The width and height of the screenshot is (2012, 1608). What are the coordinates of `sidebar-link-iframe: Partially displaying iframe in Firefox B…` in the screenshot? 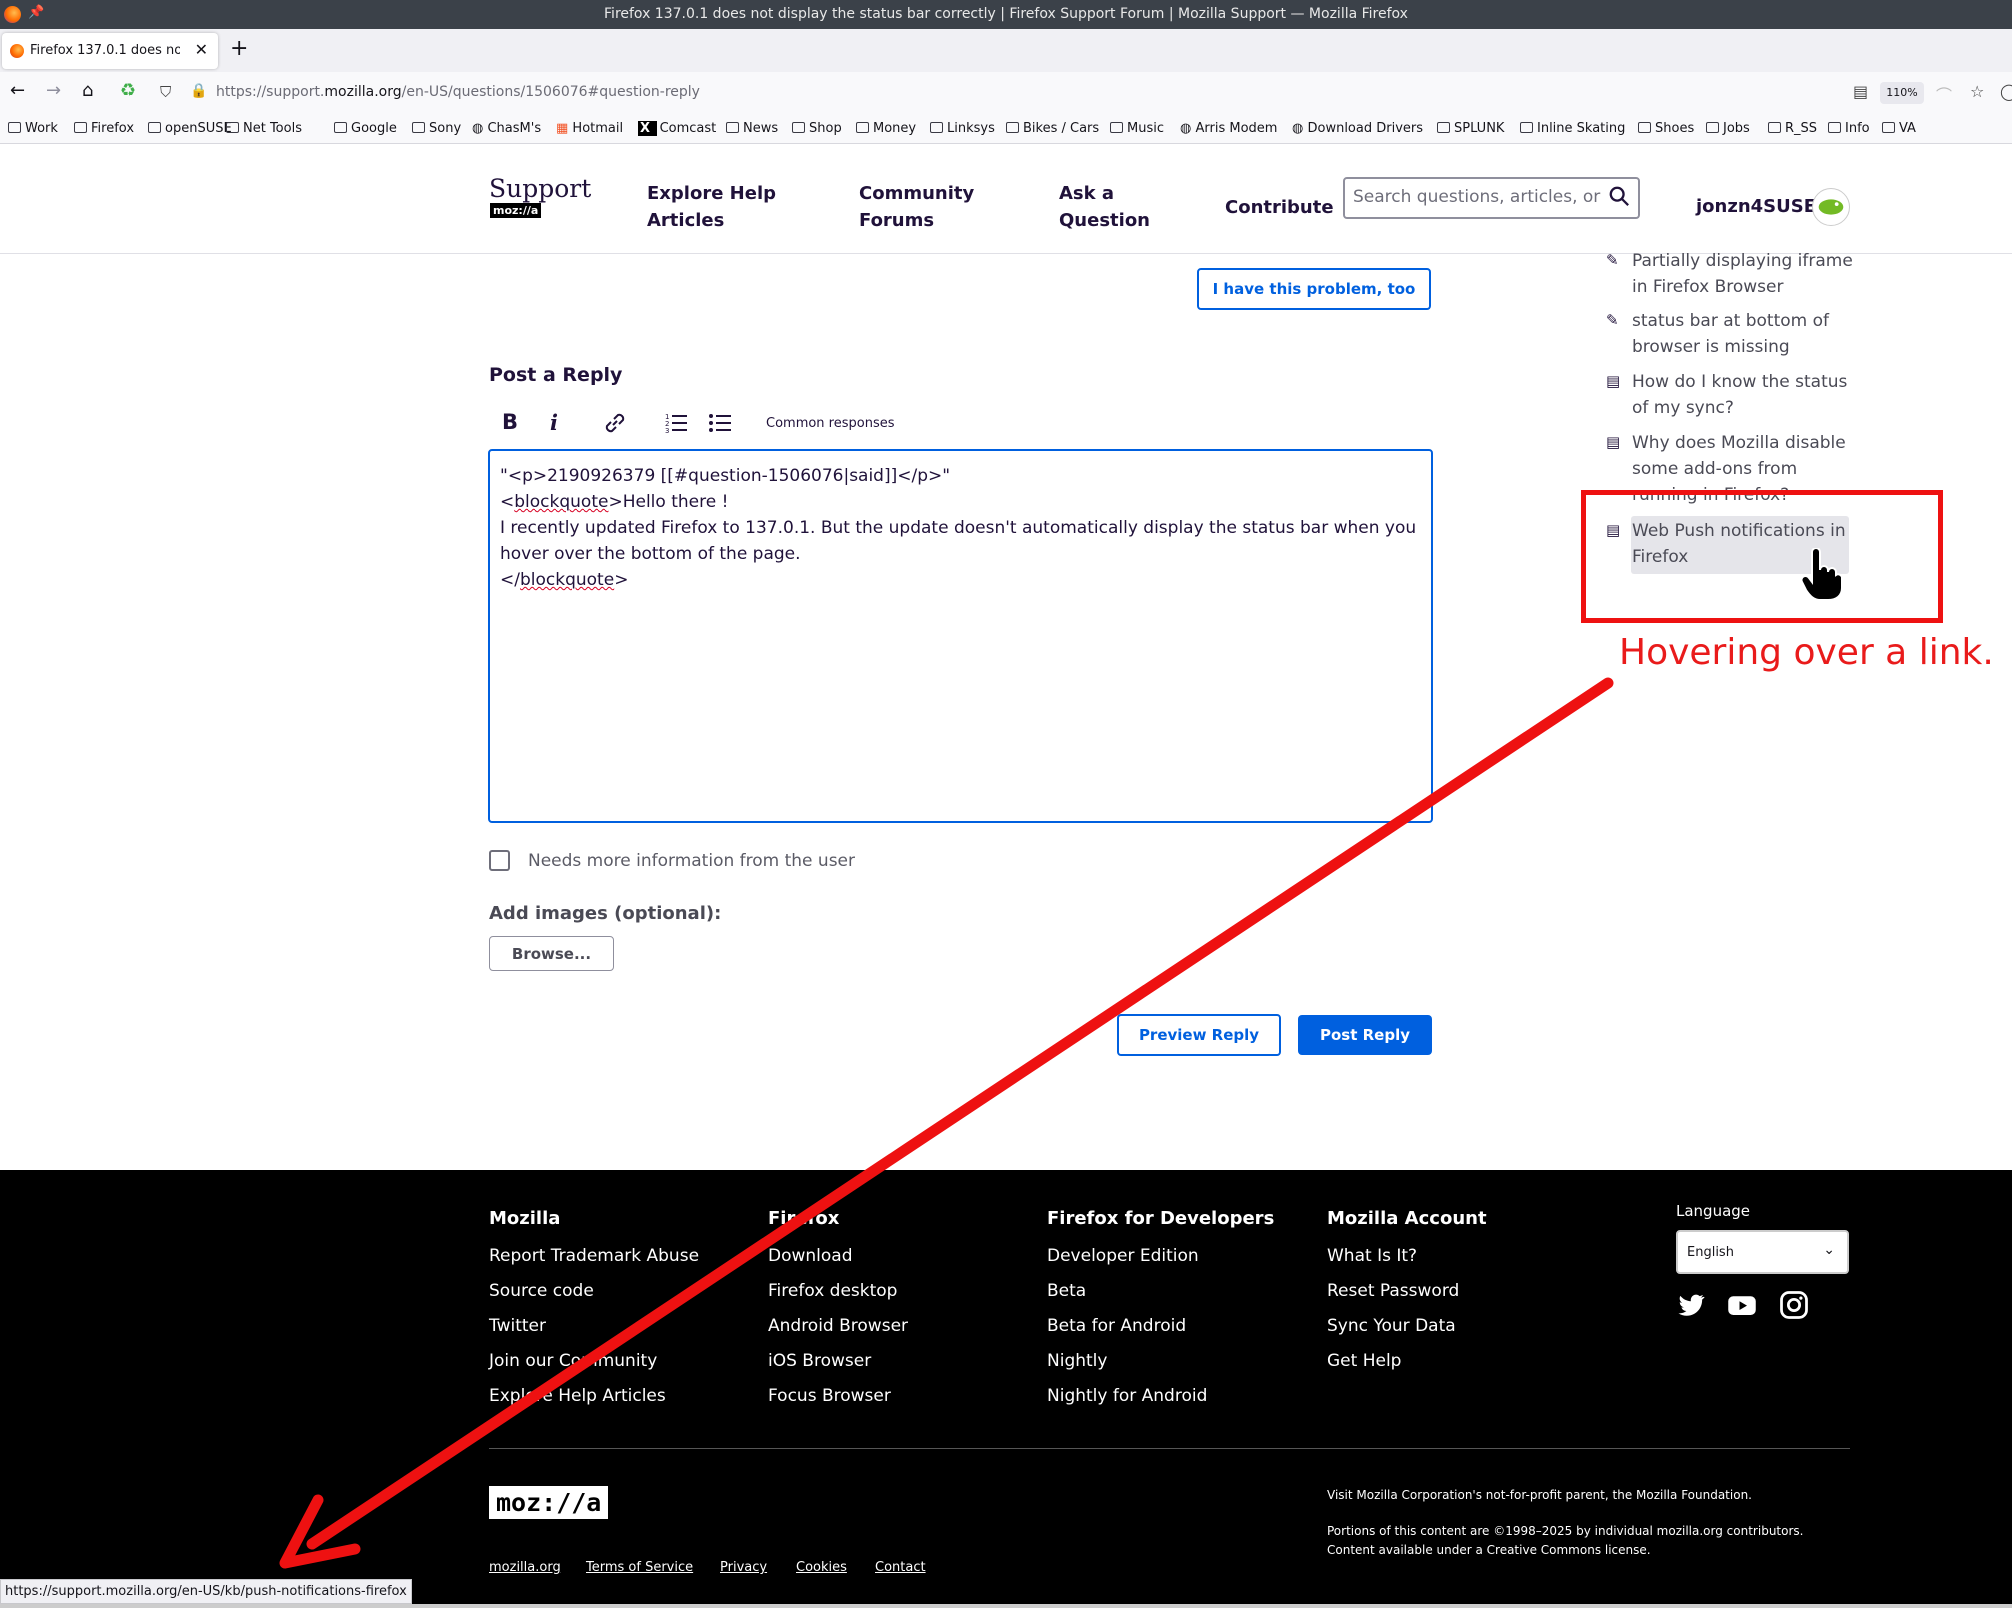 It's located at (1742, 274).